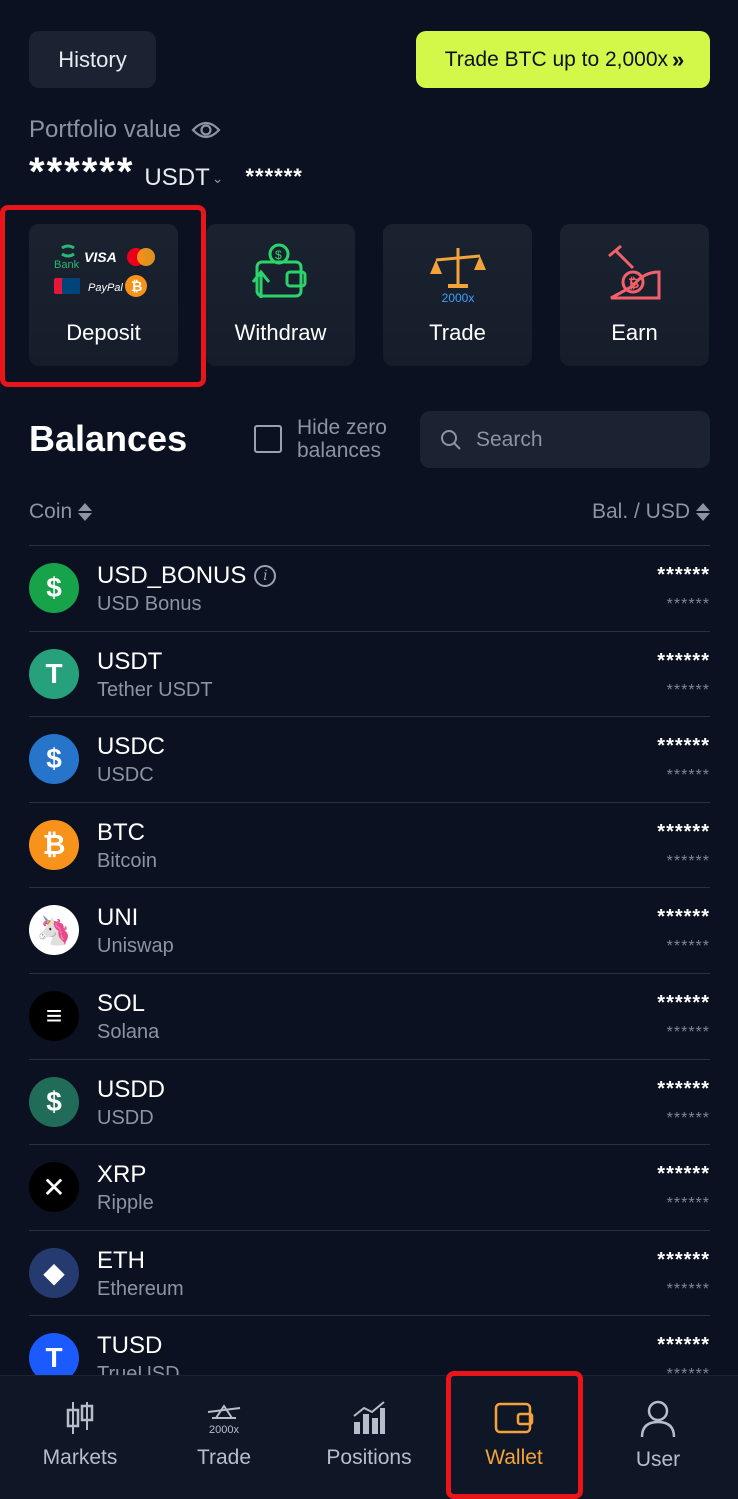  Describe the element at coordinates (369, 1101) in the screenshot. I see `coin-row-usdd: $ USDD USDD ****** ******` at that location.